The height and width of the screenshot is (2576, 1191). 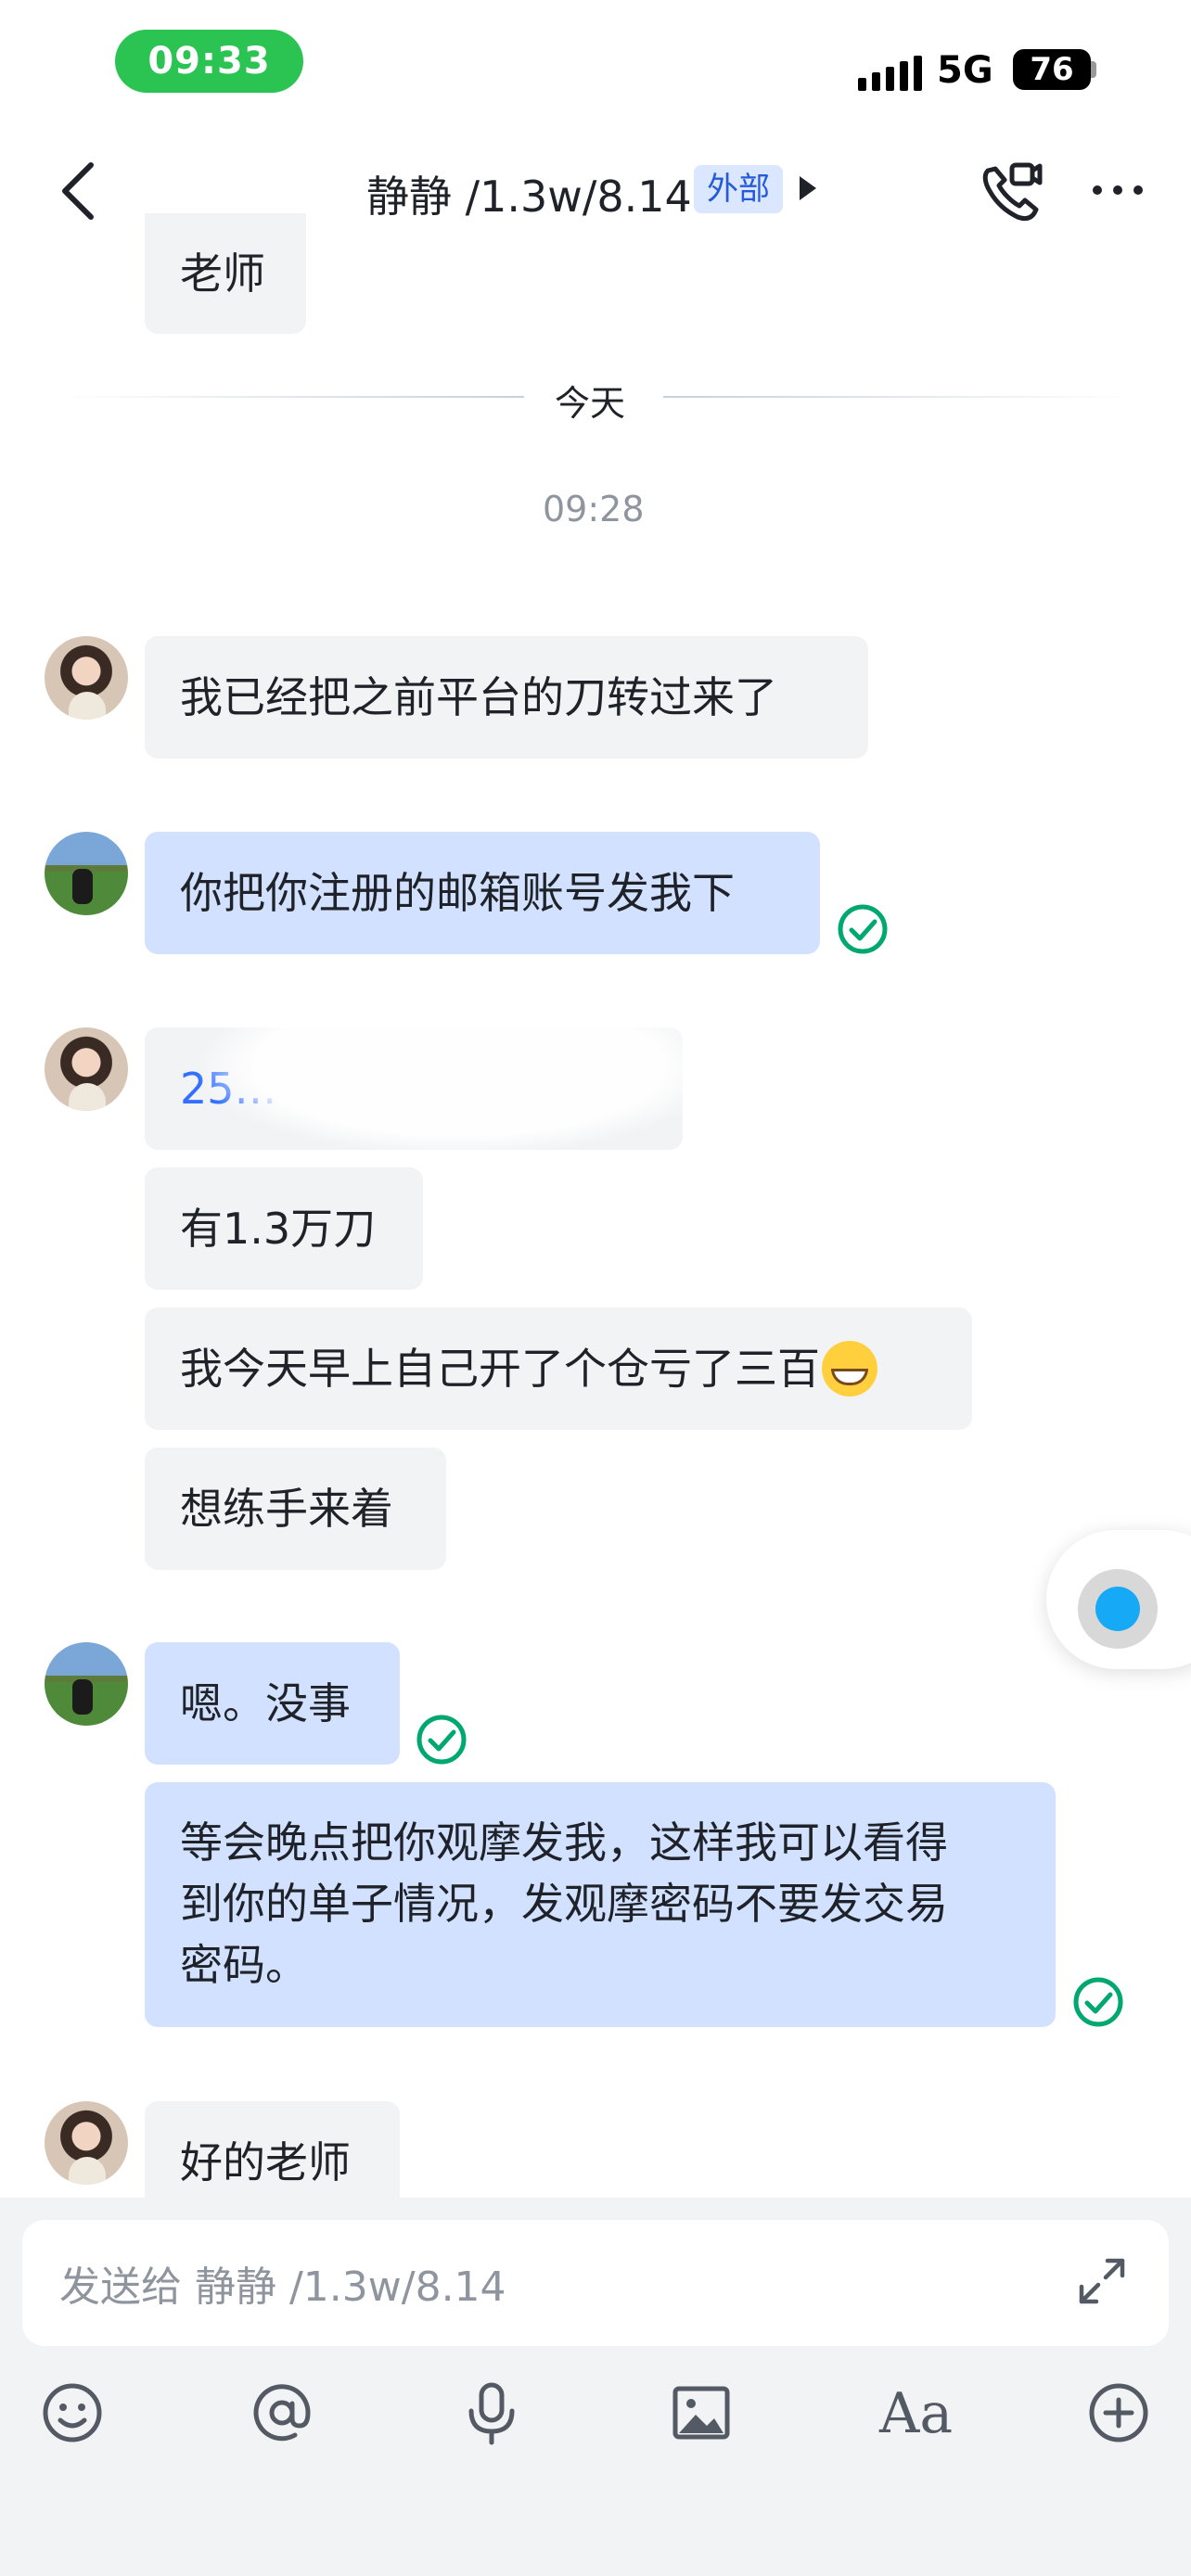 I want to click on day-divider-right, so click(x=899, y=397).